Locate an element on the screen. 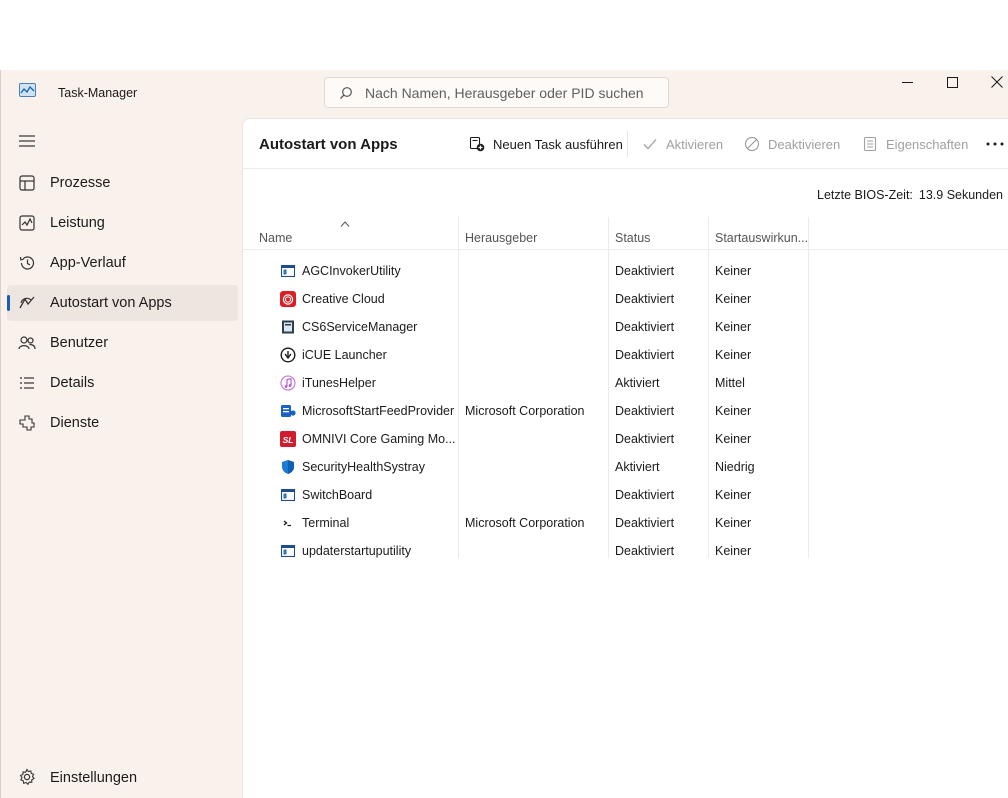  run-new-task-button: Neuen Task ausführen is located at coordinates (546, 144).